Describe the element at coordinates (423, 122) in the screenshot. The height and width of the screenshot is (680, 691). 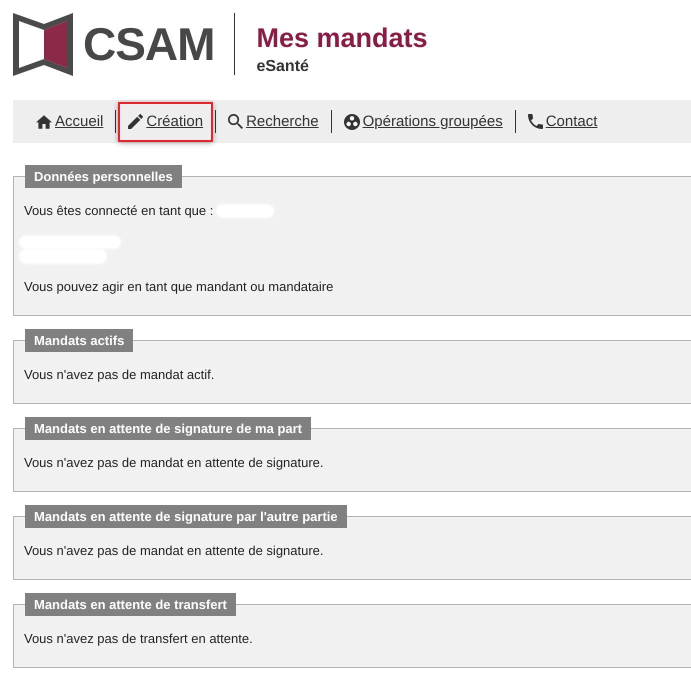
I see `nav-link: Opérations groupées` at that location.